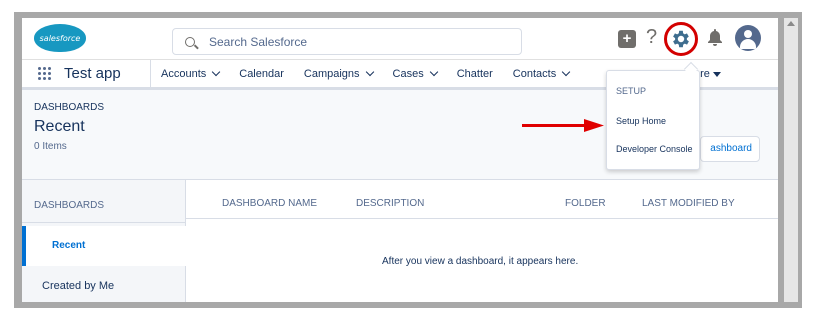 The height and width of the screenshot is (320, 816). Describe the element at coordinates (104, 222) in the screenshot. I see `sidebar-divider` at that location.